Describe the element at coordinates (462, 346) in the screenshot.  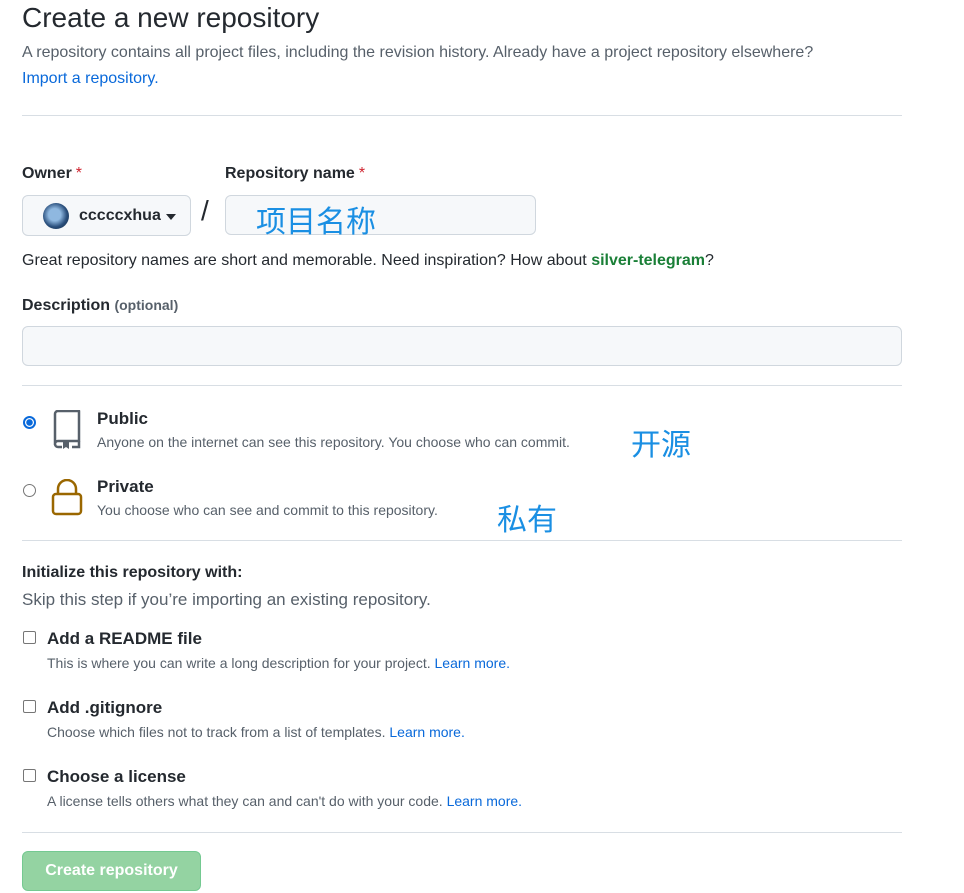
I see `description-input` at that location.